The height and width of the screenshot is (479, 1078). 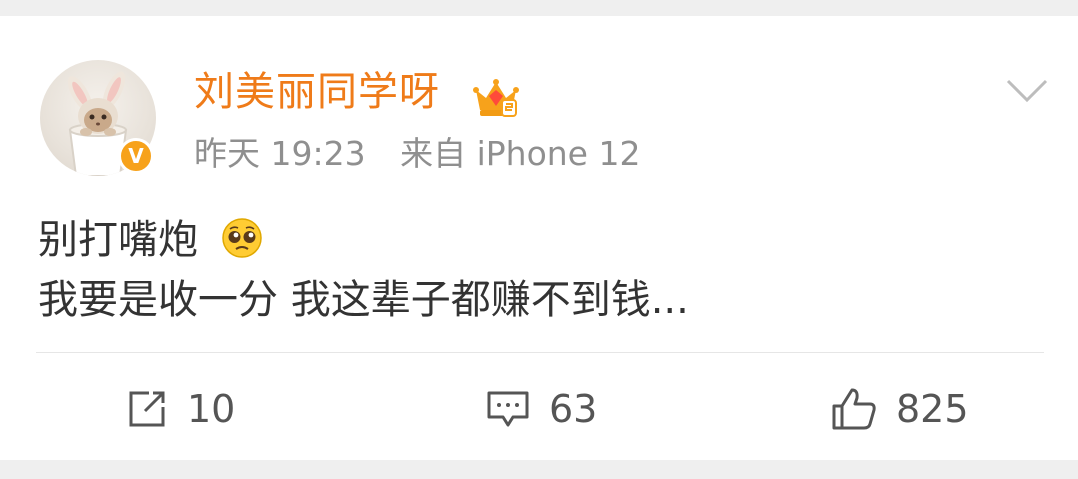 I want to click on post-time: 昨天 19:23, so click(x=280, y=153).